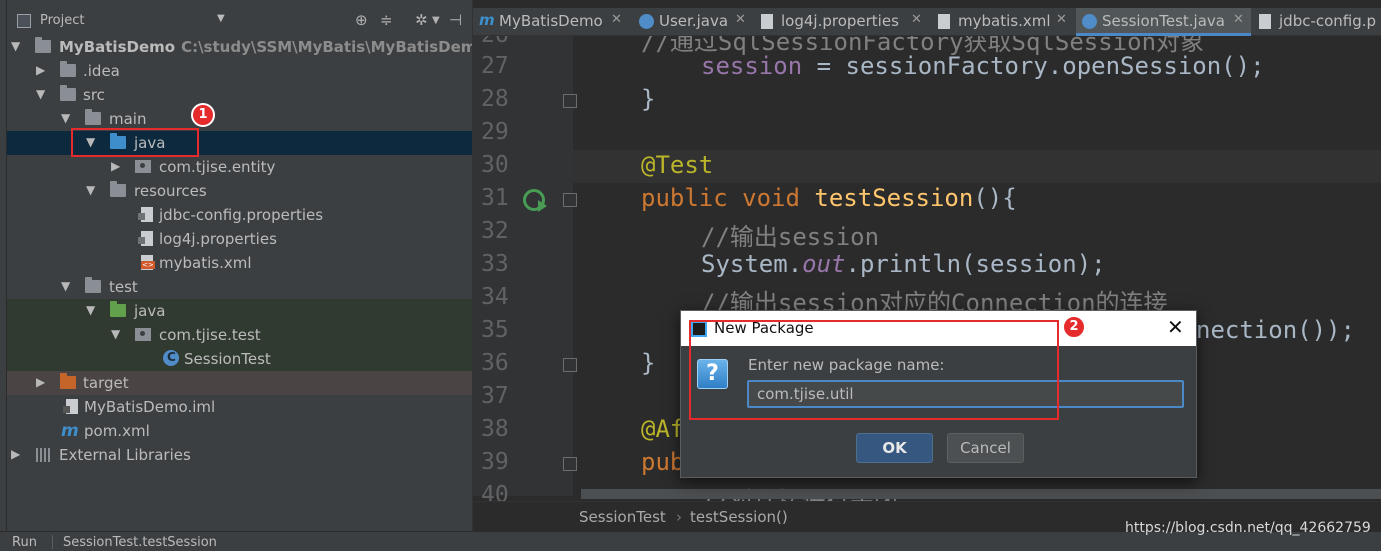 This screenshot has height=551, width=1381. What do you see at coordinates (239, 287) in the screenshot?
I see `tree-item-test: ▼ test` at bounding box center [239, 287].